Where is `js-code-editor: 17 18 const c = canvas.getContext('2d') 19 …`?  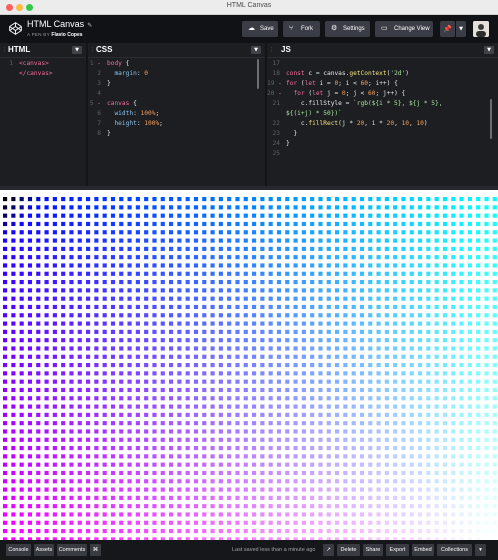 js-code-editor: 17 18 const c = canvas.getContext('2d') 19 … is located at coordinates (382, 122).